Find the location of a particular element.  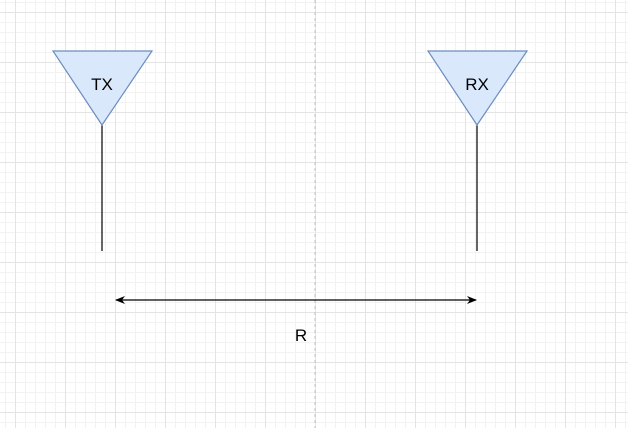

distance-arrow: R is located at coordinates (296, 320).